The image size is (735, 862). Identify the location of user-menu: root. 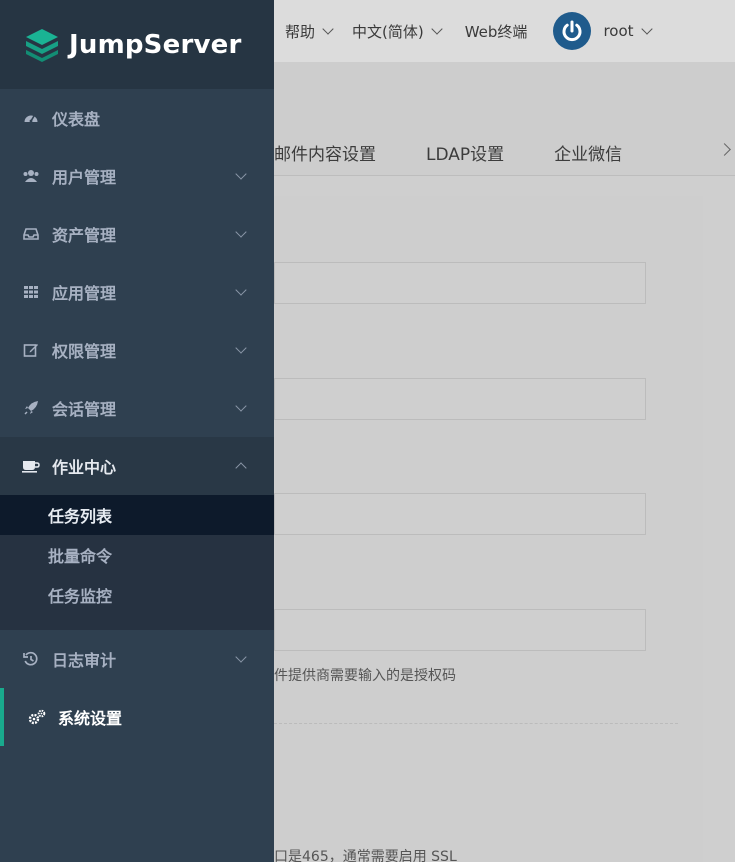
(603, 31).